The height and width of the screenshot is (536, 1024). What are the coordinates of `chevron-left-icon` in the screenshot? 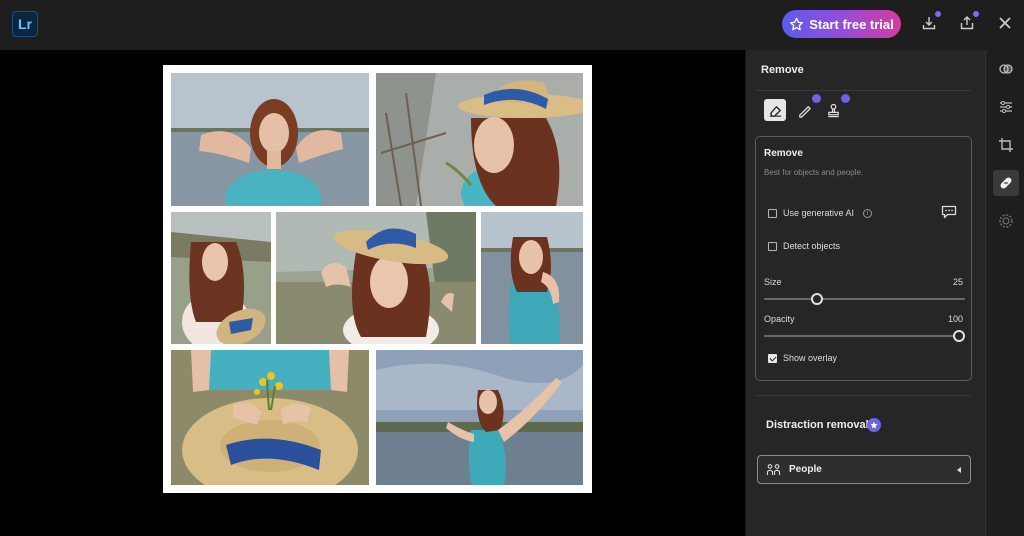 It's located at (959, 470).